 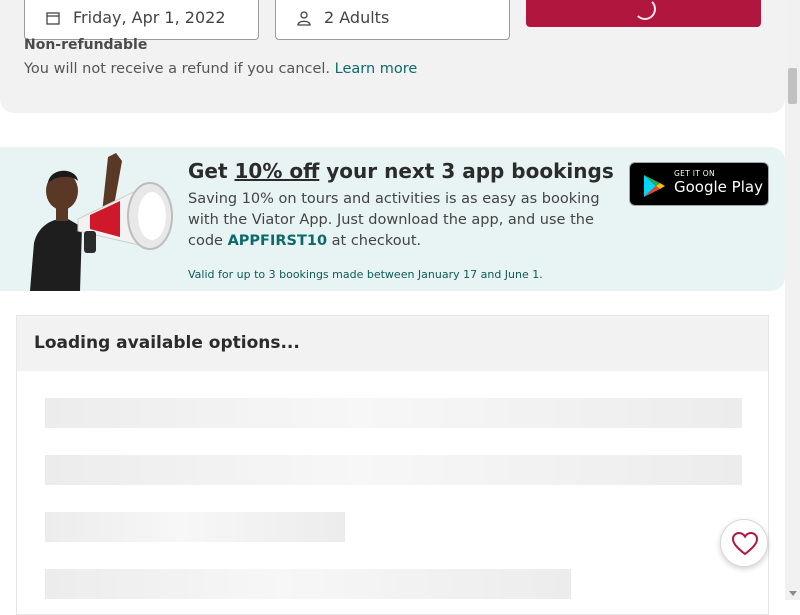 What do you see at coordinates (149, 17) in the screenshot?
I see `date-value: Friday, Apr 1, 2022` at bounding box center [149, 17].